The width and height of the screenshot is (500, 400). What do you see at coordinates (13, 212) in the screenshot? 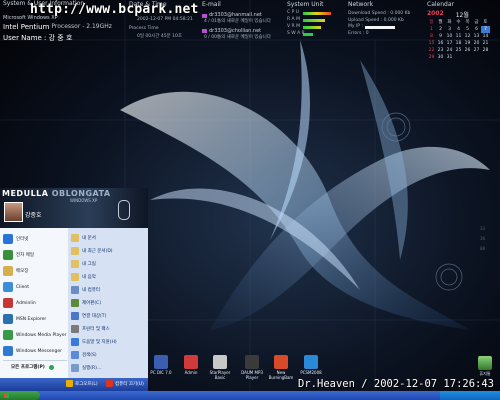
I see `user-avatar` at bounding box center [13, 212].